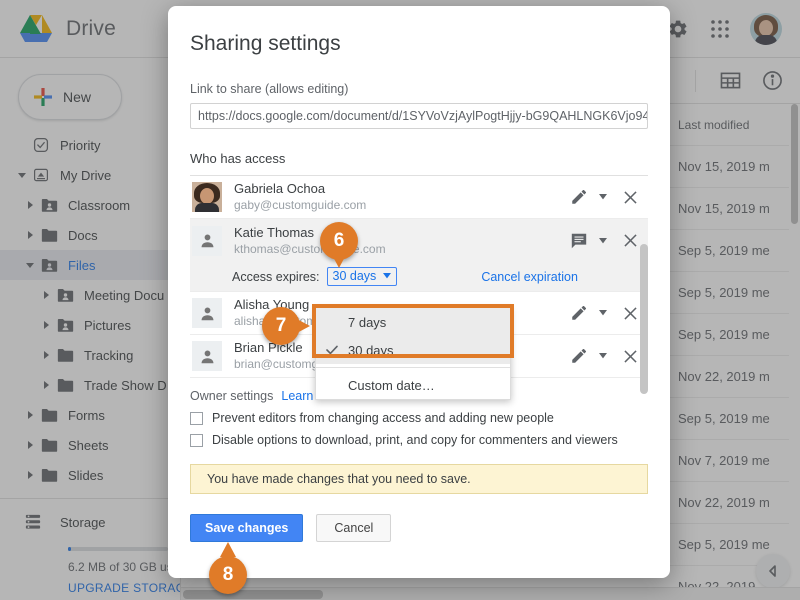 The width and height of the screenshot is (800, 600). What do you see at coordinates (265, 43) in the screenshot?
I see `dialog-title: Sharing settings` at bounding box center [265, 43].